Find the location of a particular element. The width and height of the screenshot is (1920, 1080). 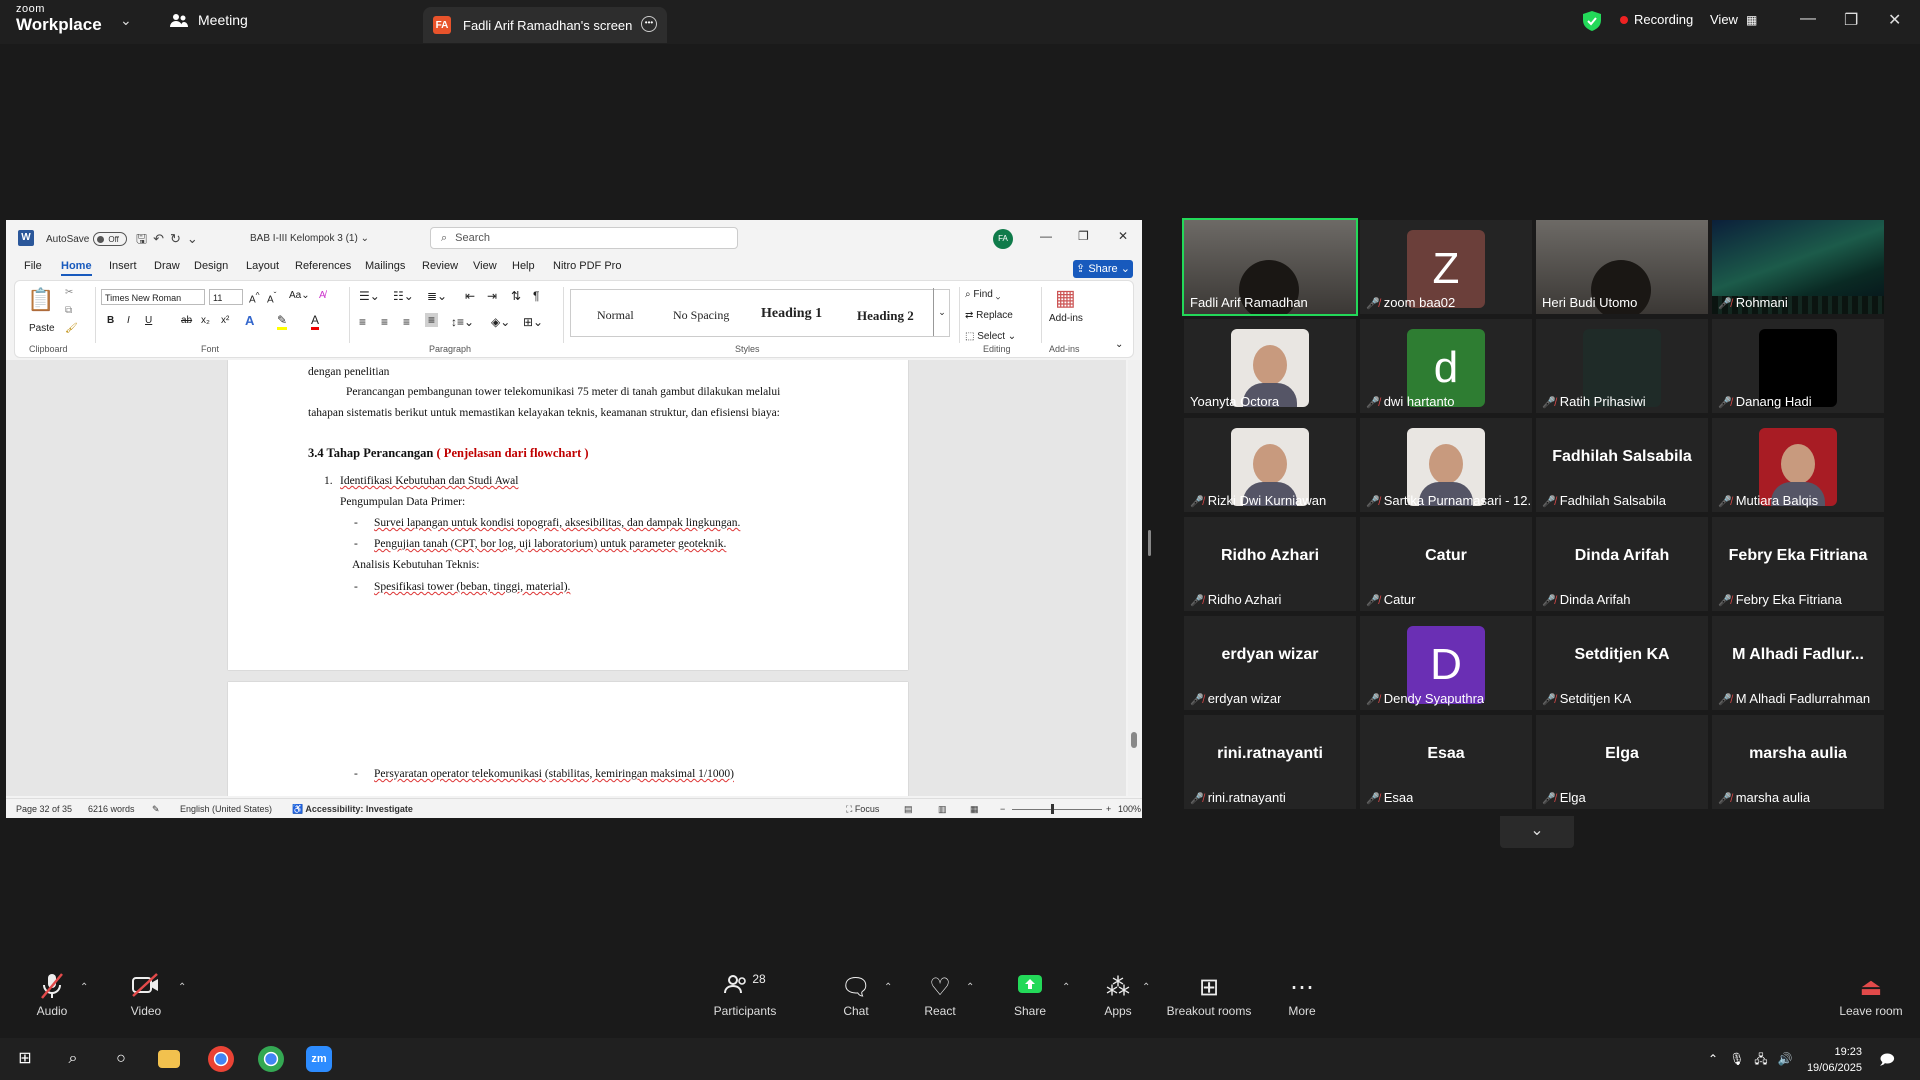

sort-icon: ⇅ is located at coordinates (516, 296).